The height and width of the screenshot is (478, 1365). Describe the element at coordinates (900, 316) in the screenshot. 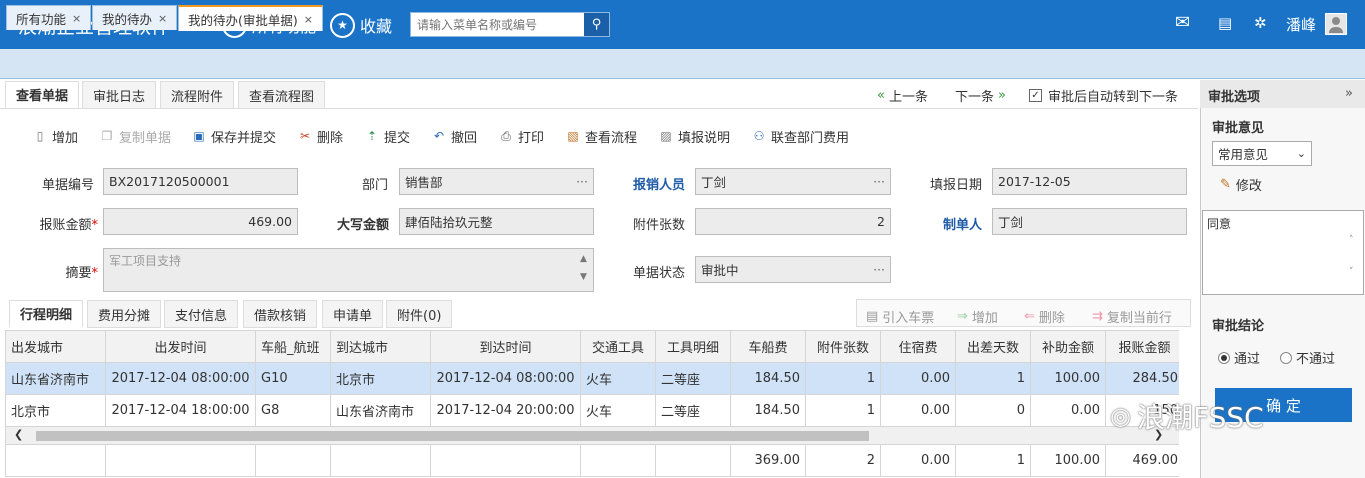

I see `import-ticket-button: ▤ 引入车票` at that location.